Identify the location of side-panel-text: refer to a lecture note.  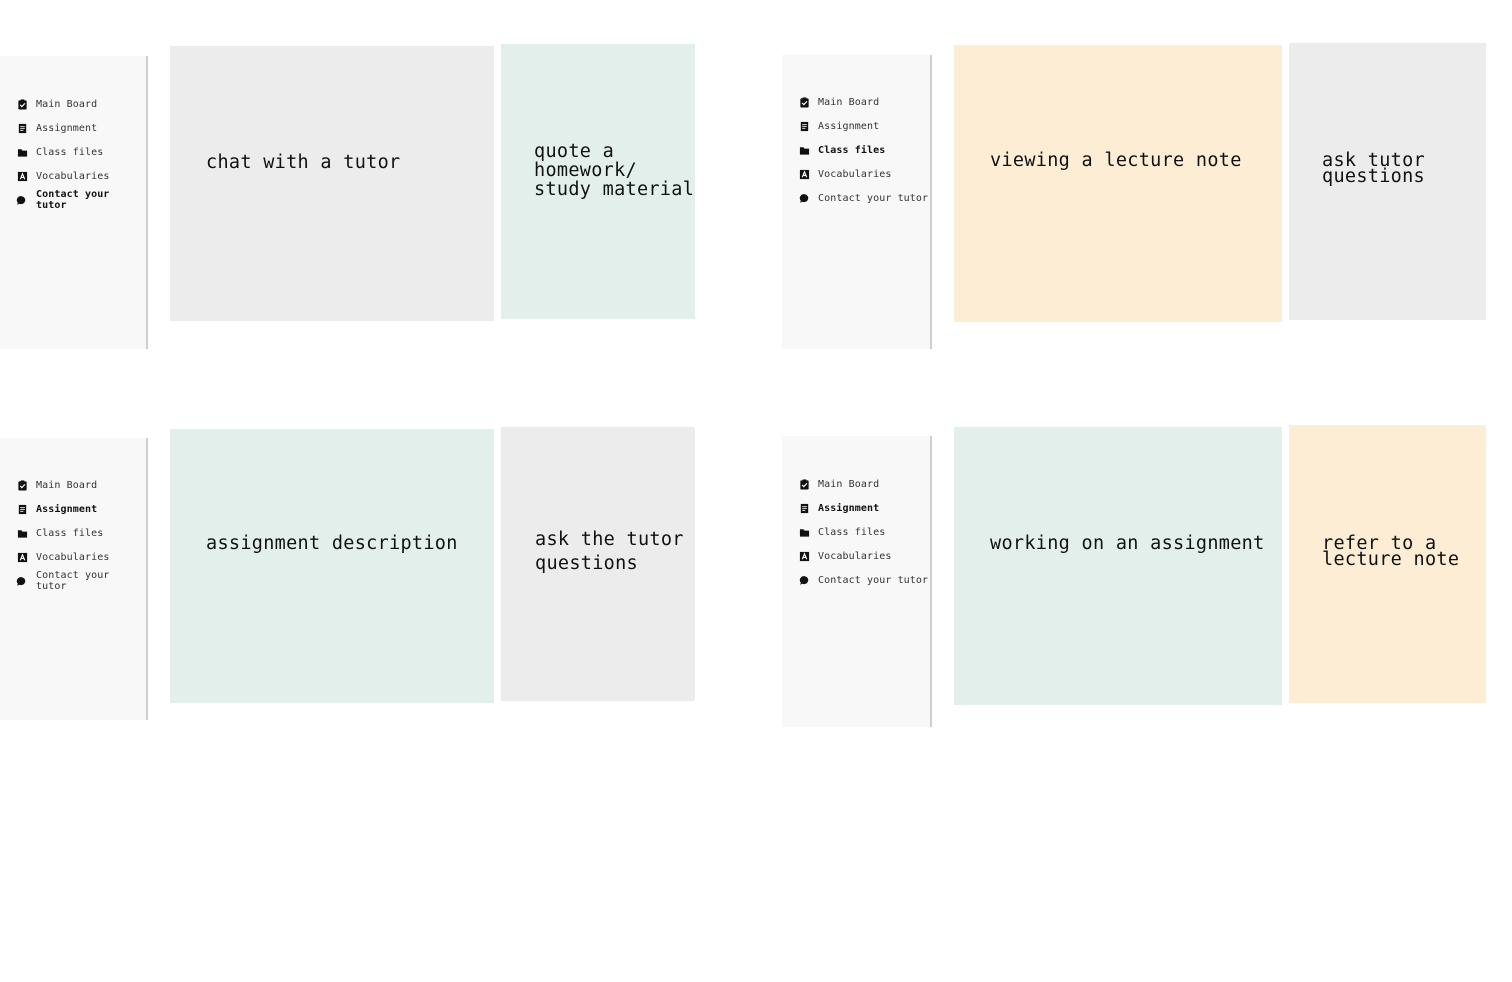
(1391, 551).